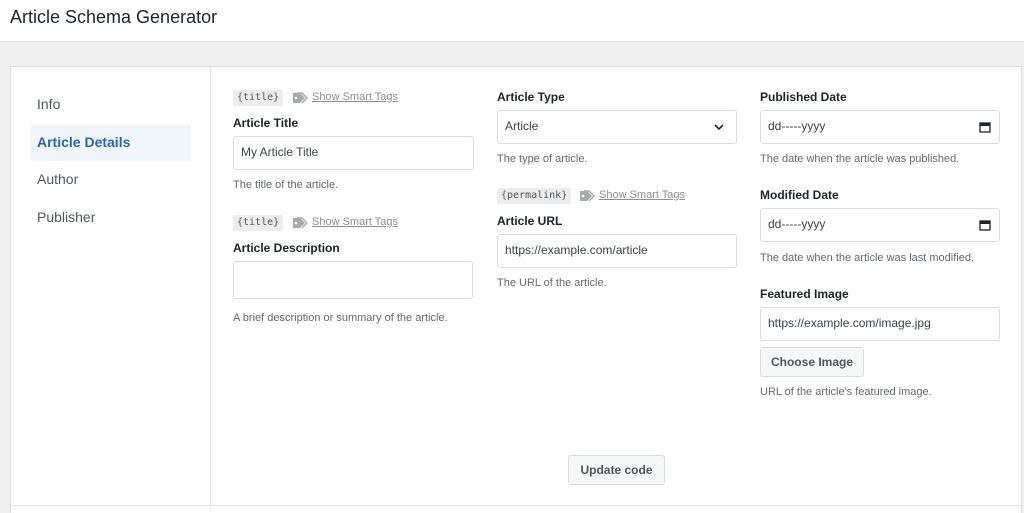 The height and width of the screenshot is (513, 1024). What do you see at coordinates (531, 97) in the screenshot?
I see `article-type-label: Article Type` at bounding box center [531, 97].